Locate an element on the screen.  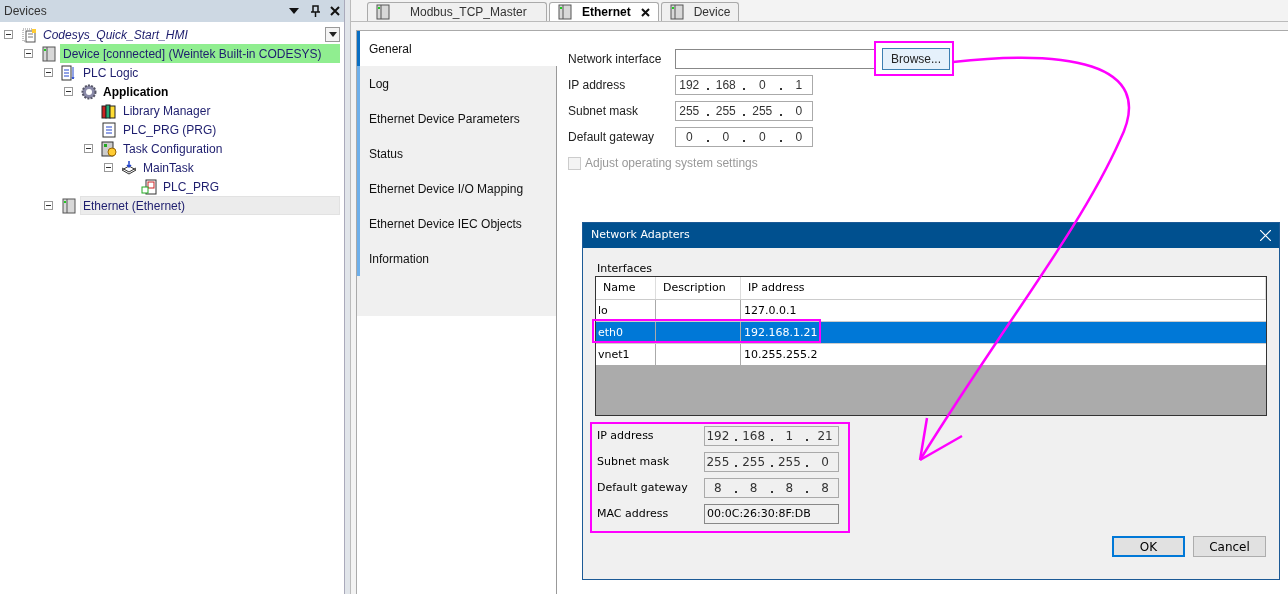
dropdown-button is located at coordinates (332, 34).